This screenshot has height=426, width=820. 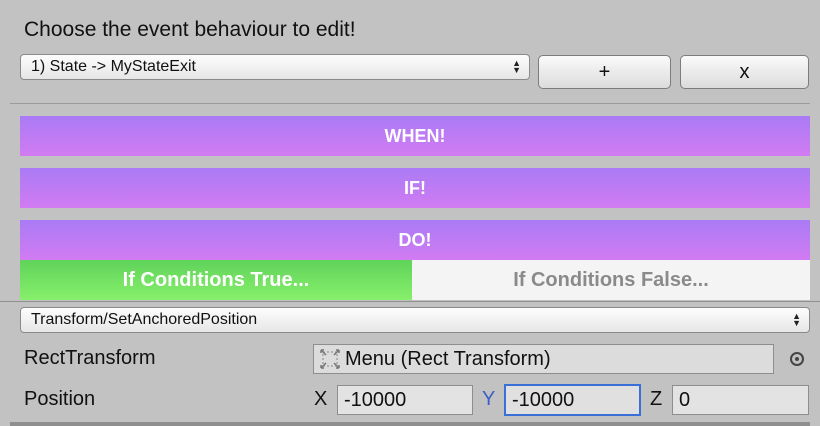 What do you see at coordinates (415, 320) in the screenshot?
I see `action-select: Transform/SetAnchoredPosition ▲ ▼` at bounding box center [415, 320].